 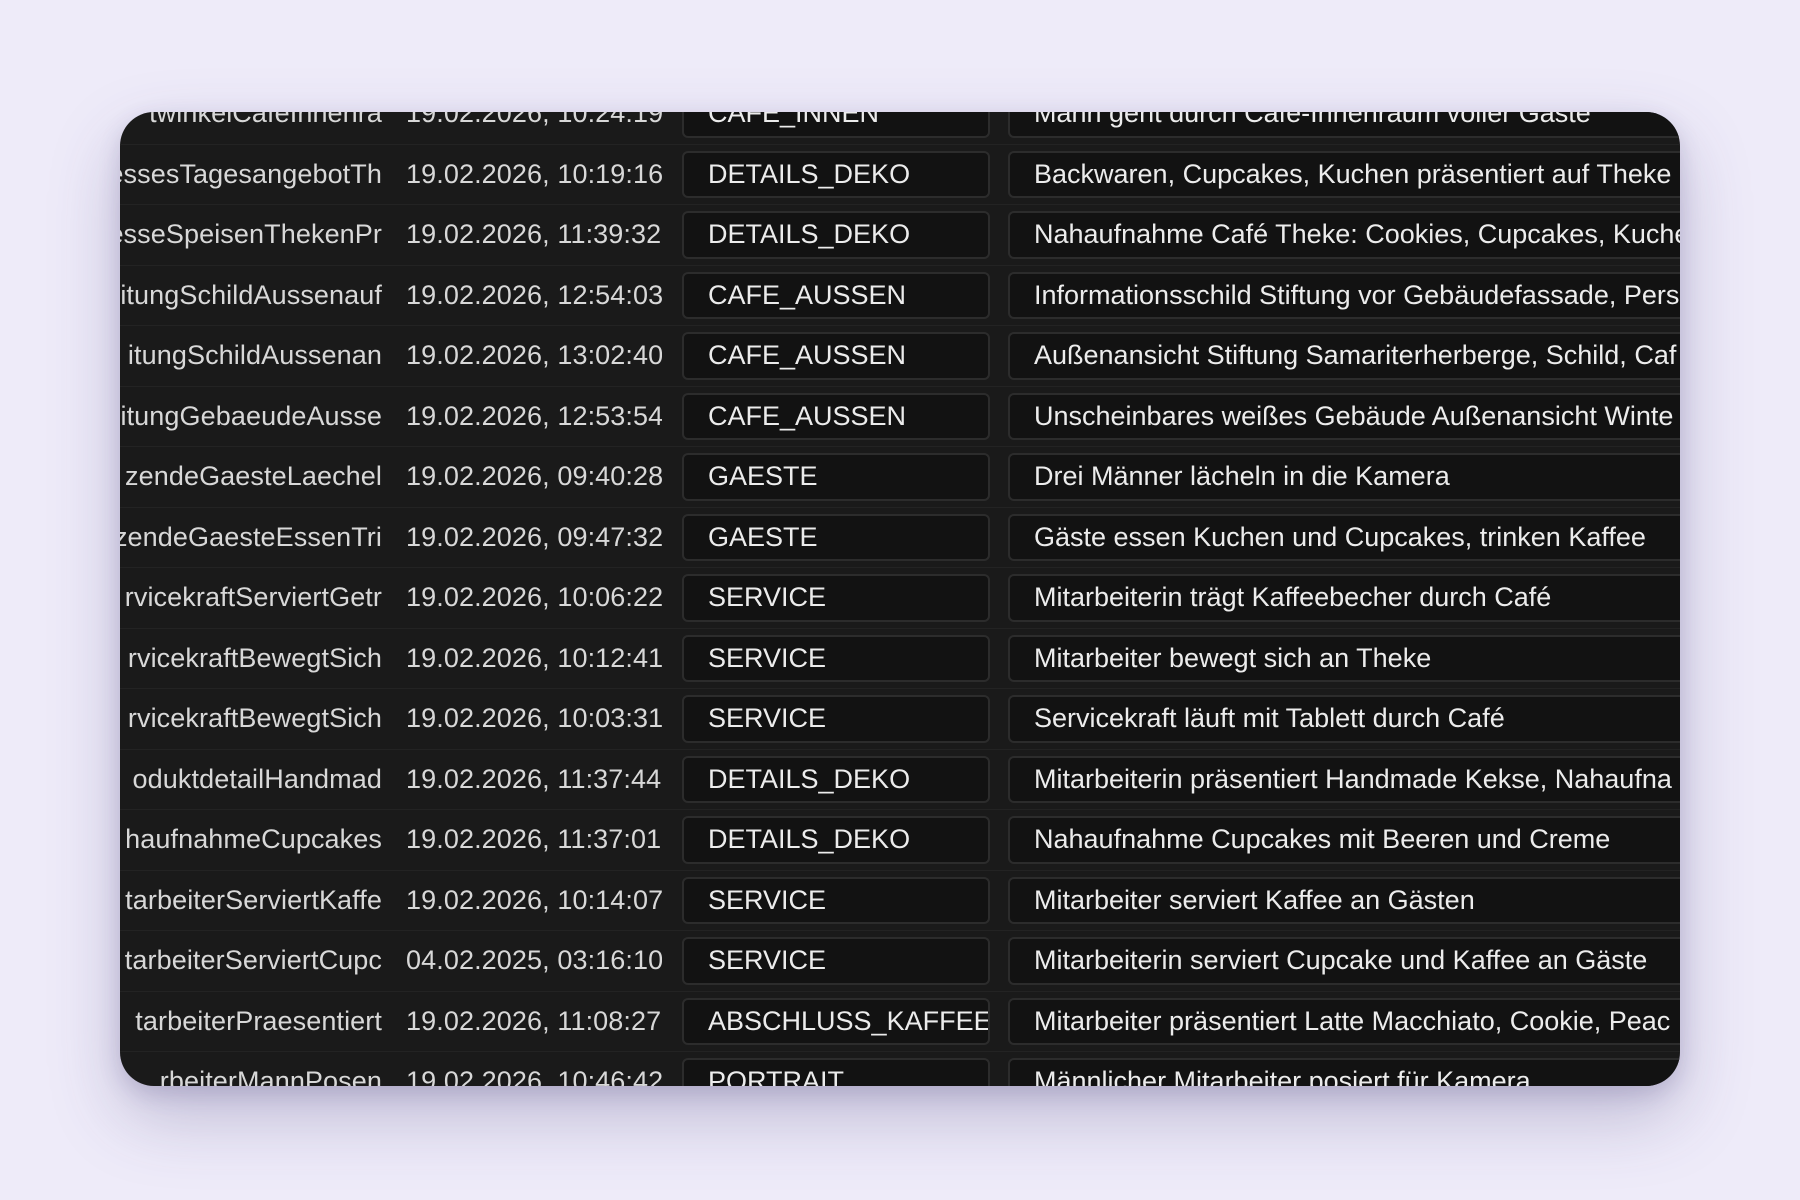 I want to click on file-name-cell: zendeGaesteEssenTri, so click(x=251, y=536).